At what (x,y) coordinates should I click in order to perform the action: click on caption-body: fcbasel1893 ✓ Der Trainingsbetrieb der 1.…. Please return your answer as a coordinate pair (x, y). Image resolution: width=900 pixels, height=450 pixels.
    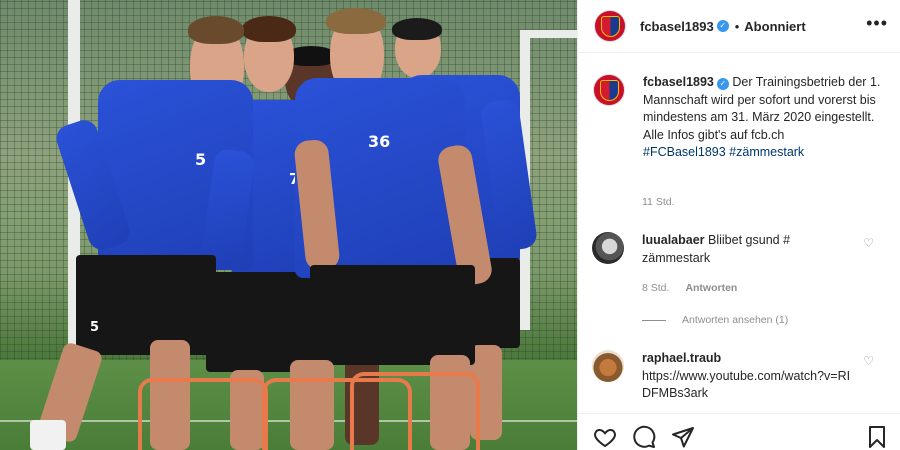
    Looking at the image, I should click on (763, 118).